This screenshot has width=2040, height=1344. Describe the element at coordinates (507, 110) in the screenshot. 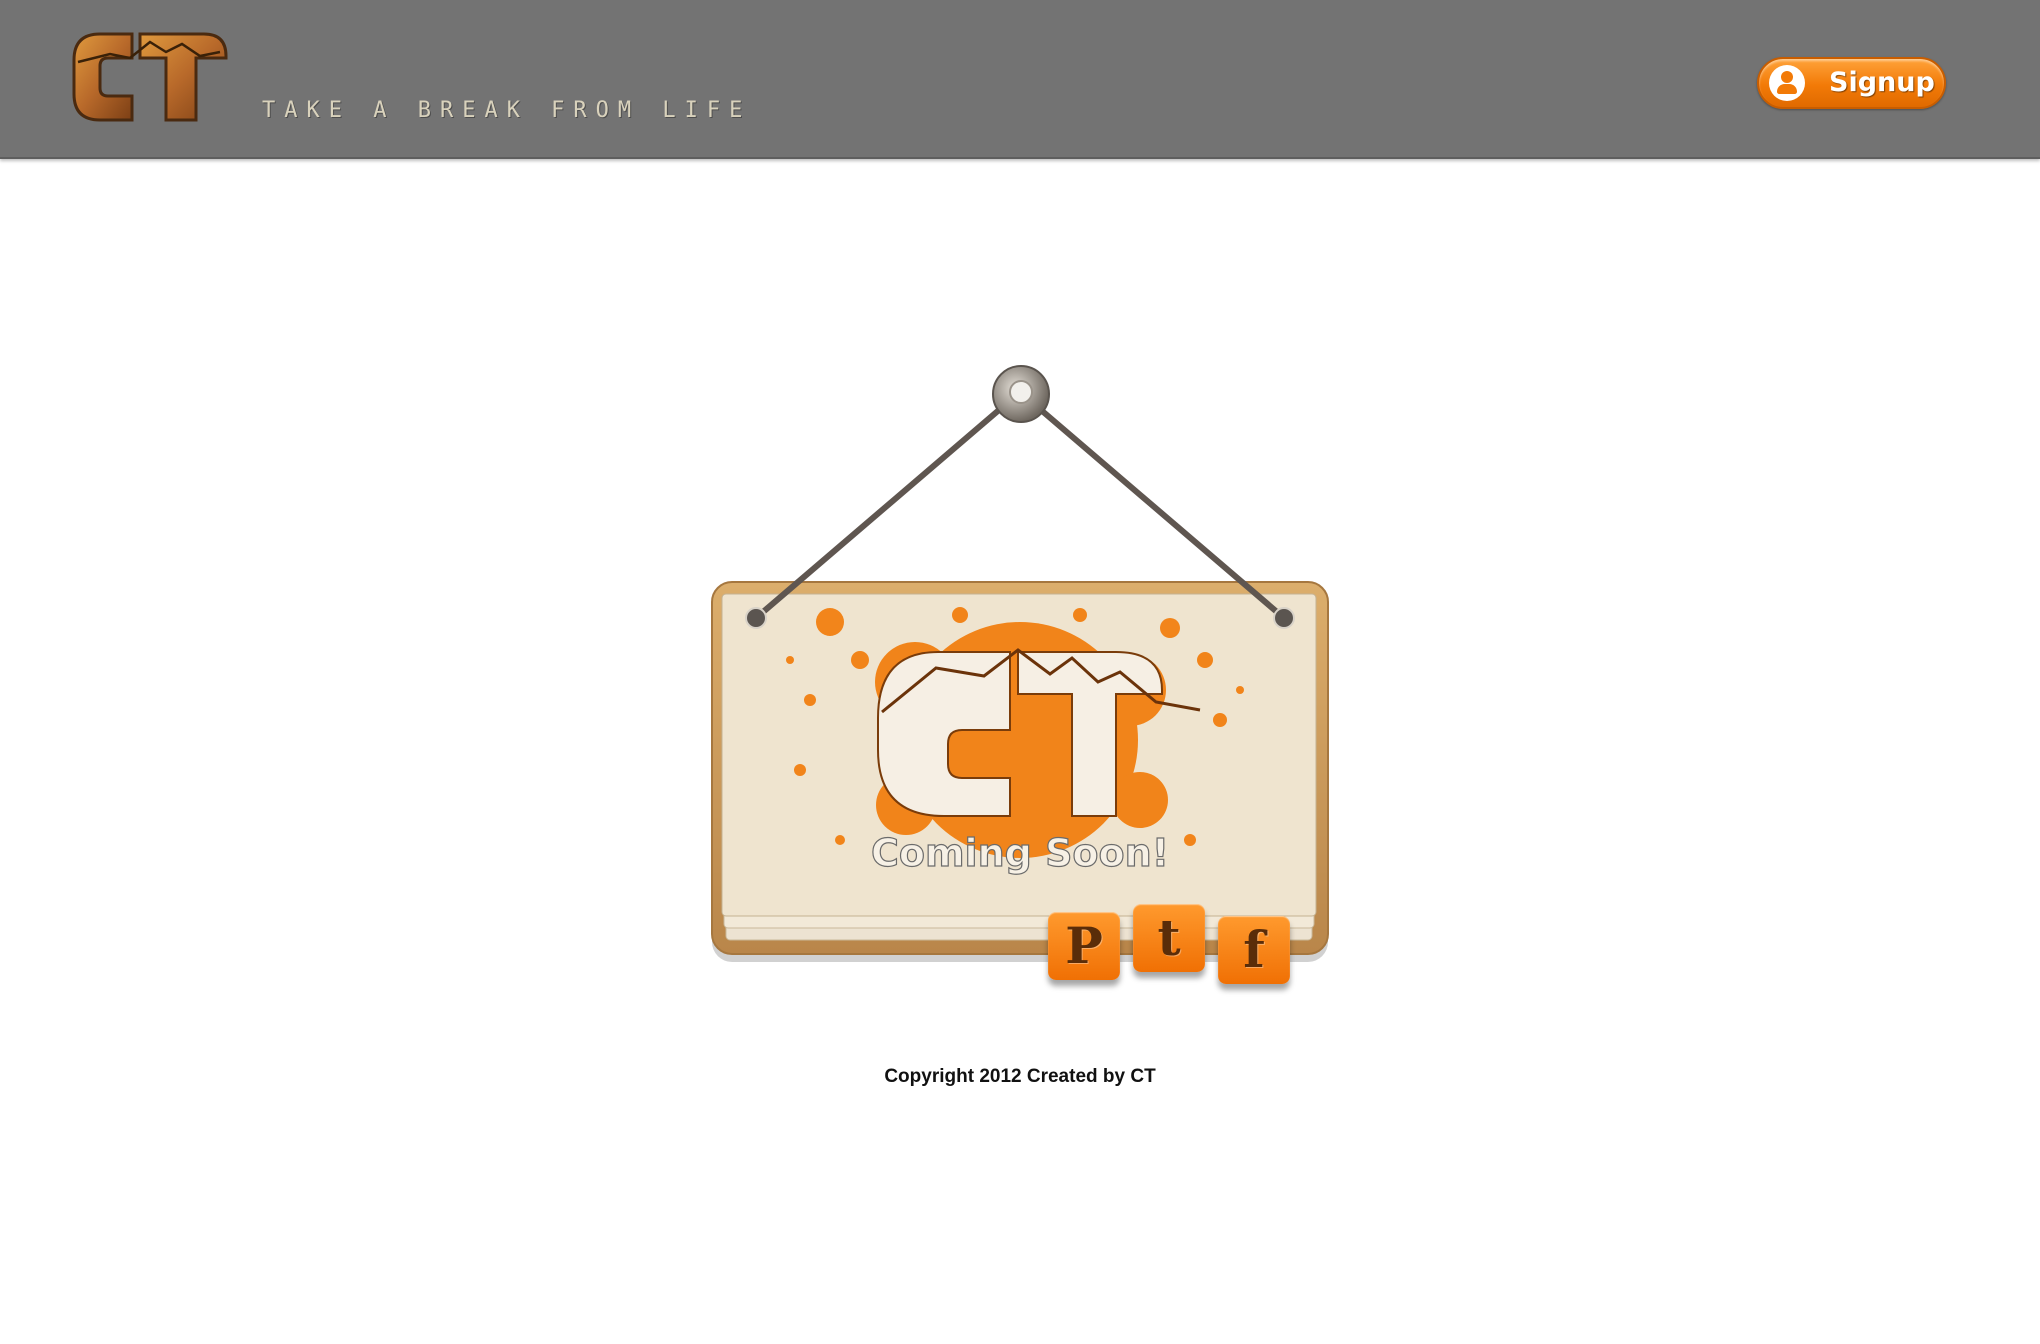

I see `tagline: TAKE A BREAK FROM LIFE` at that location.